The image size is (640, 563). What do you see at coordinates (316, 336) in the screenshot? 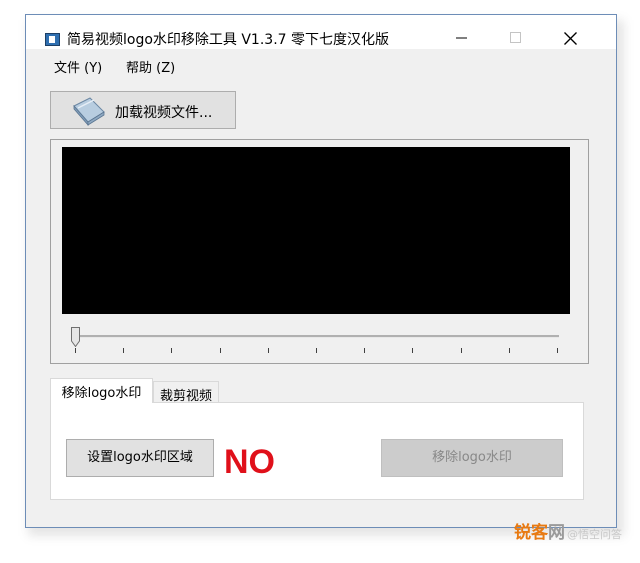
I see `seek-slider-track` at bounding box center [316, 336].